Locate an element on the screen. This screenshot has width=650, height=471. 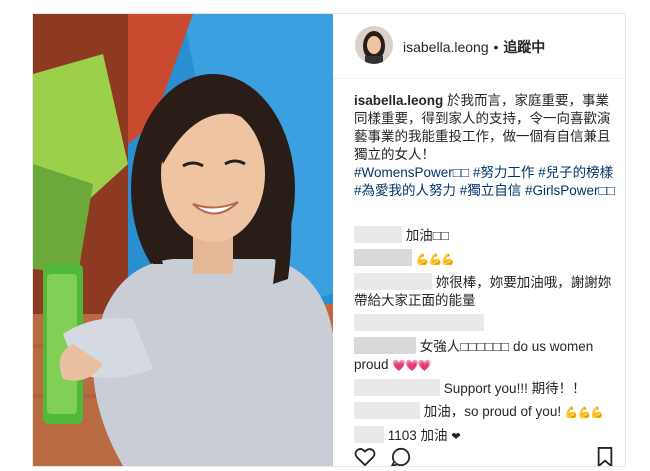
comment-emoji: 💗💗💗 is located at coordinates (411, 366).